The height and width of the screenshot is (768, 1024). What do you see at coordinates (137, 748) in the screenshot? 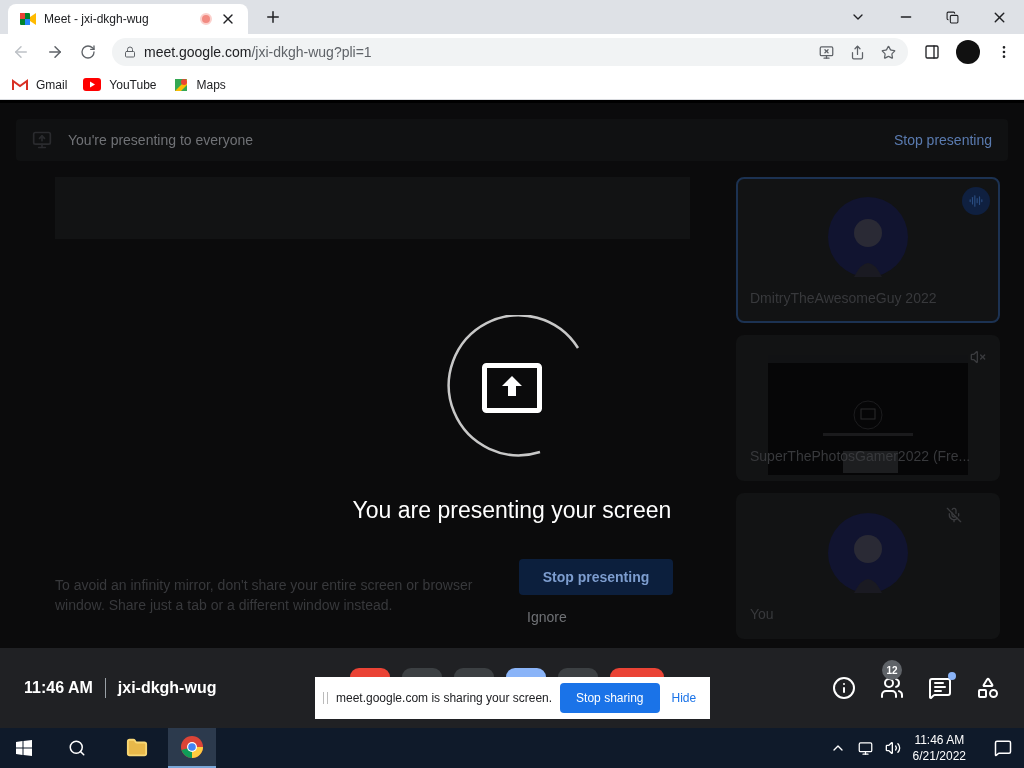
I see `folder-icon` at bounding box center [137, 748].